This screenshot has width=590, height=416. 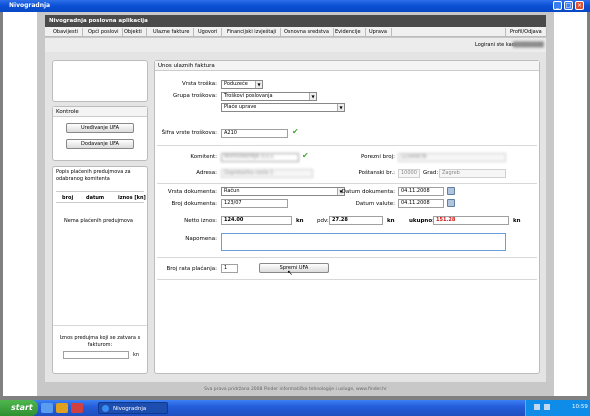 What do you see at coordinates (528, 45) in the screenshot?
I see `logged-in-user: ████████` at bounding box center [528, 45].